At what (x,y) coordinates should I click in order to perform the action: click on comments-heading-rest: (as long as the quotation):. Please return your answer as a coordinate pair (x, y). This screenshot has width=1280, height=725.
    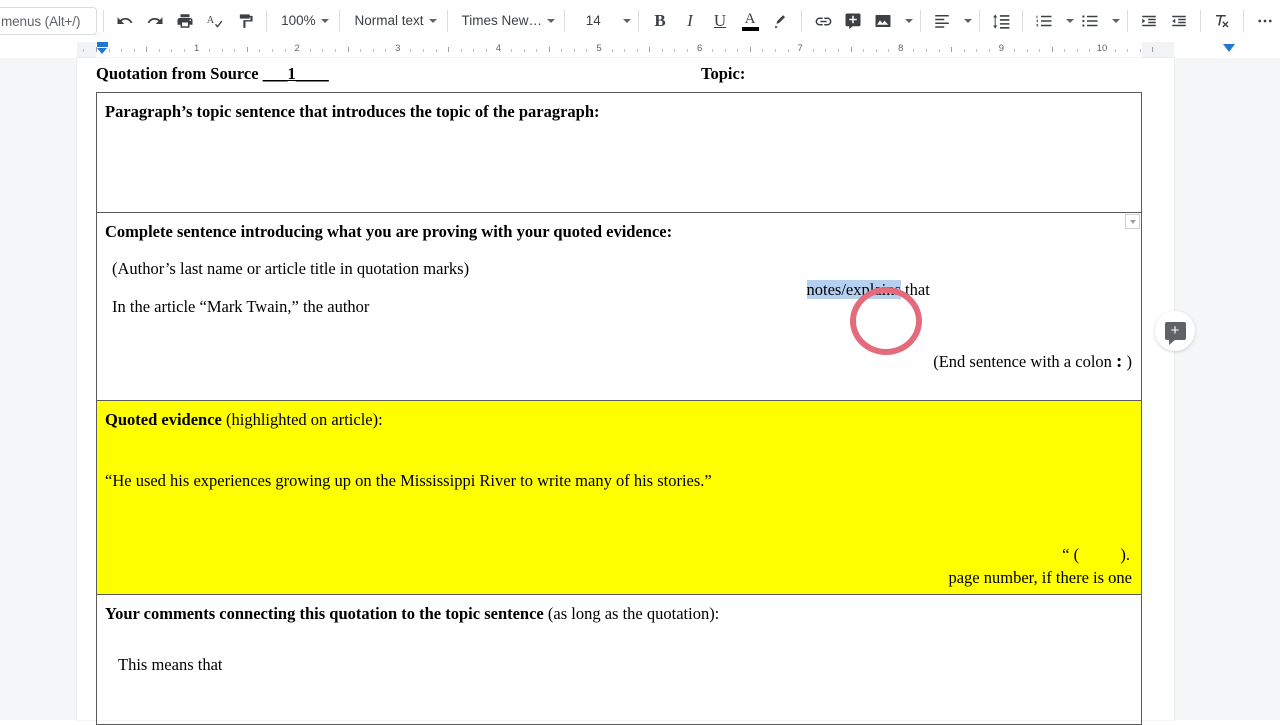
    Looking at the image, I should click on (631, 613).